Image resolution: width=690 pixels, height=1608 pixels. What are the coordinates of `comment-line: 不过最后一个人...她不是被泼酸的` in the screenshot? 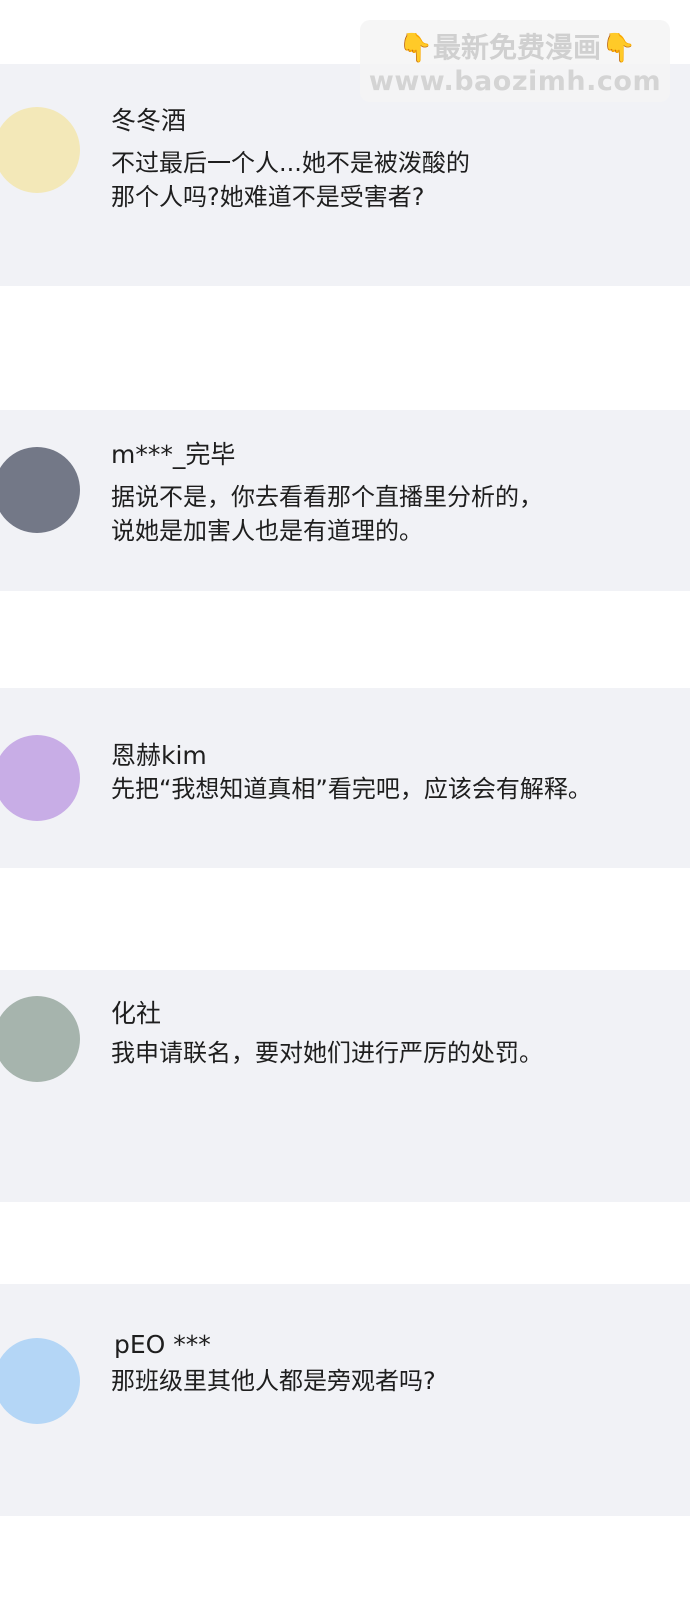 It's located at (290, 163).